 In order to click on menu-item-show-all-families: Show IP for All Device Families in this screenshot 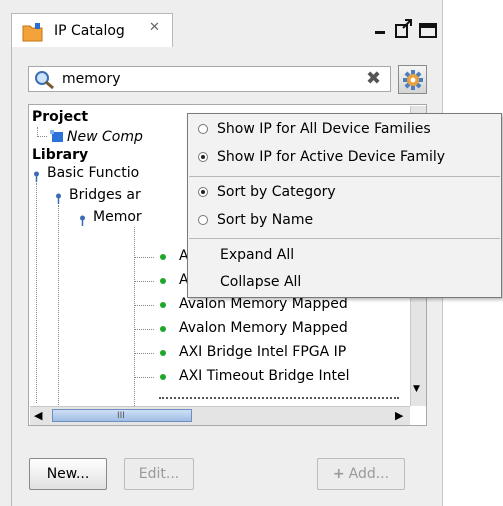, I will do `click(344, 130)`.